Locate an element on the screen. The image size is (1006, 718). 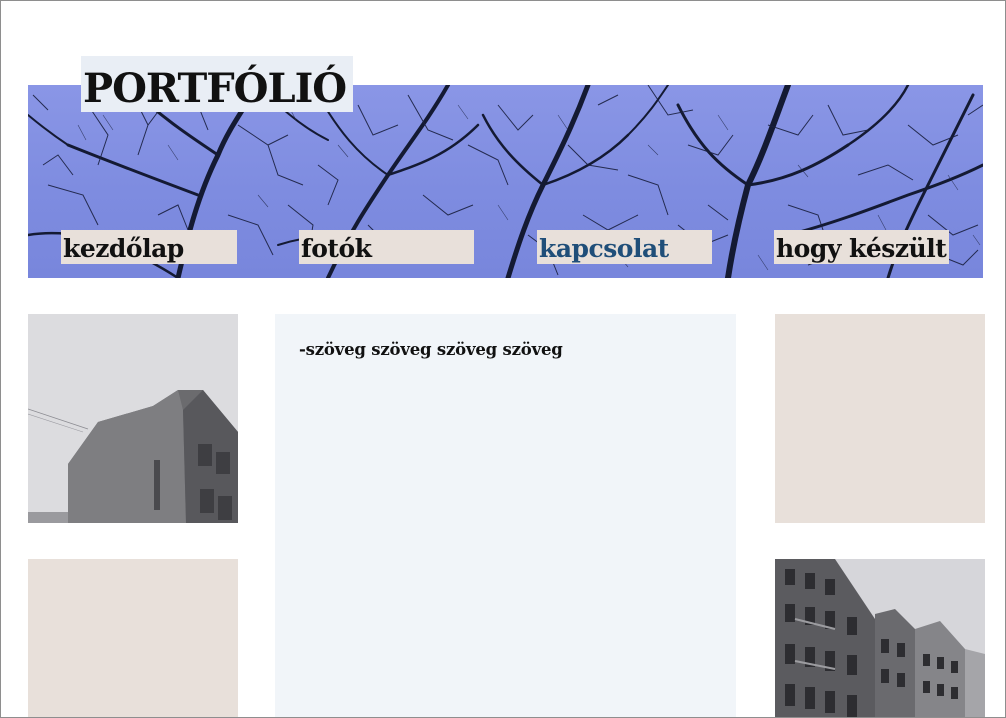
content-text: -szöveg szöveg szöveg szöveg is located at coordinates (431, 349).